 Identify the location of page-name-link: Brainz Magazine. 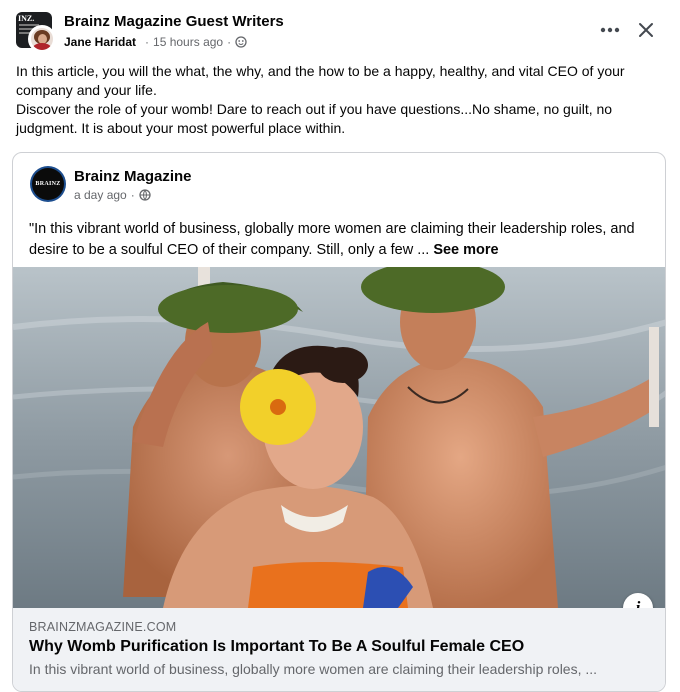
(133, 176).